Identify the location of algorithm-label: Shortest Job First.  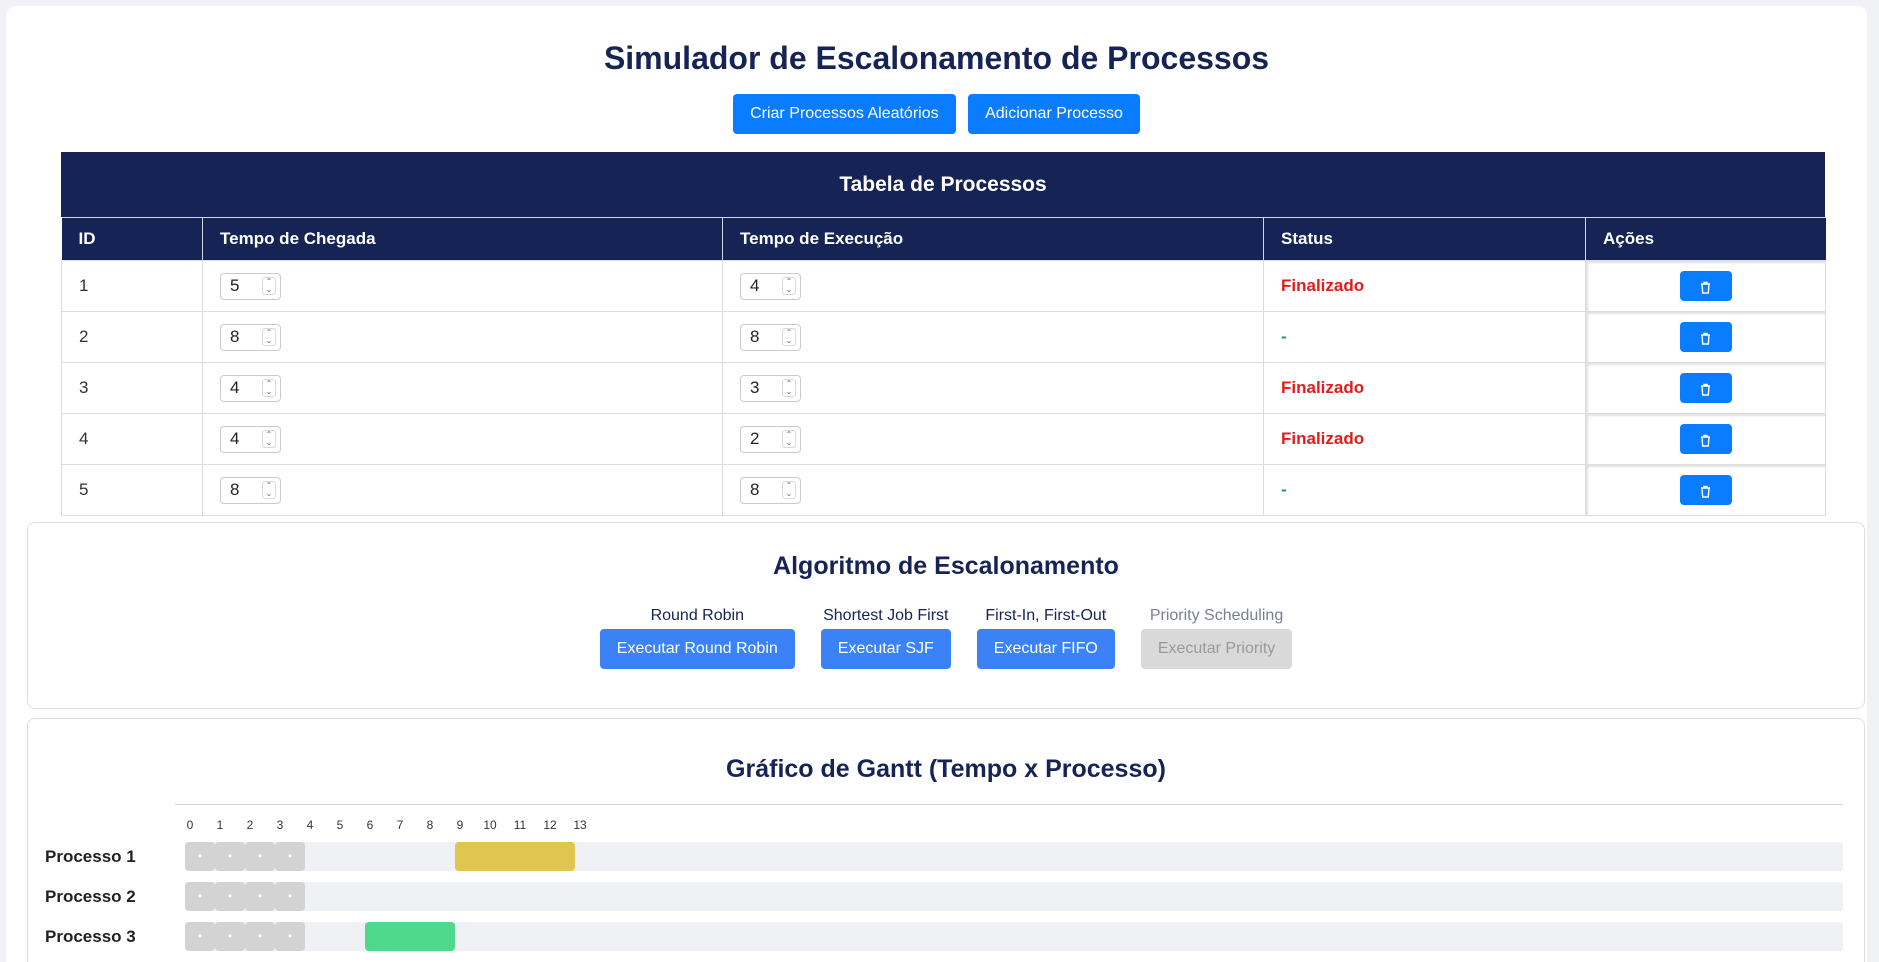
(886, 615).